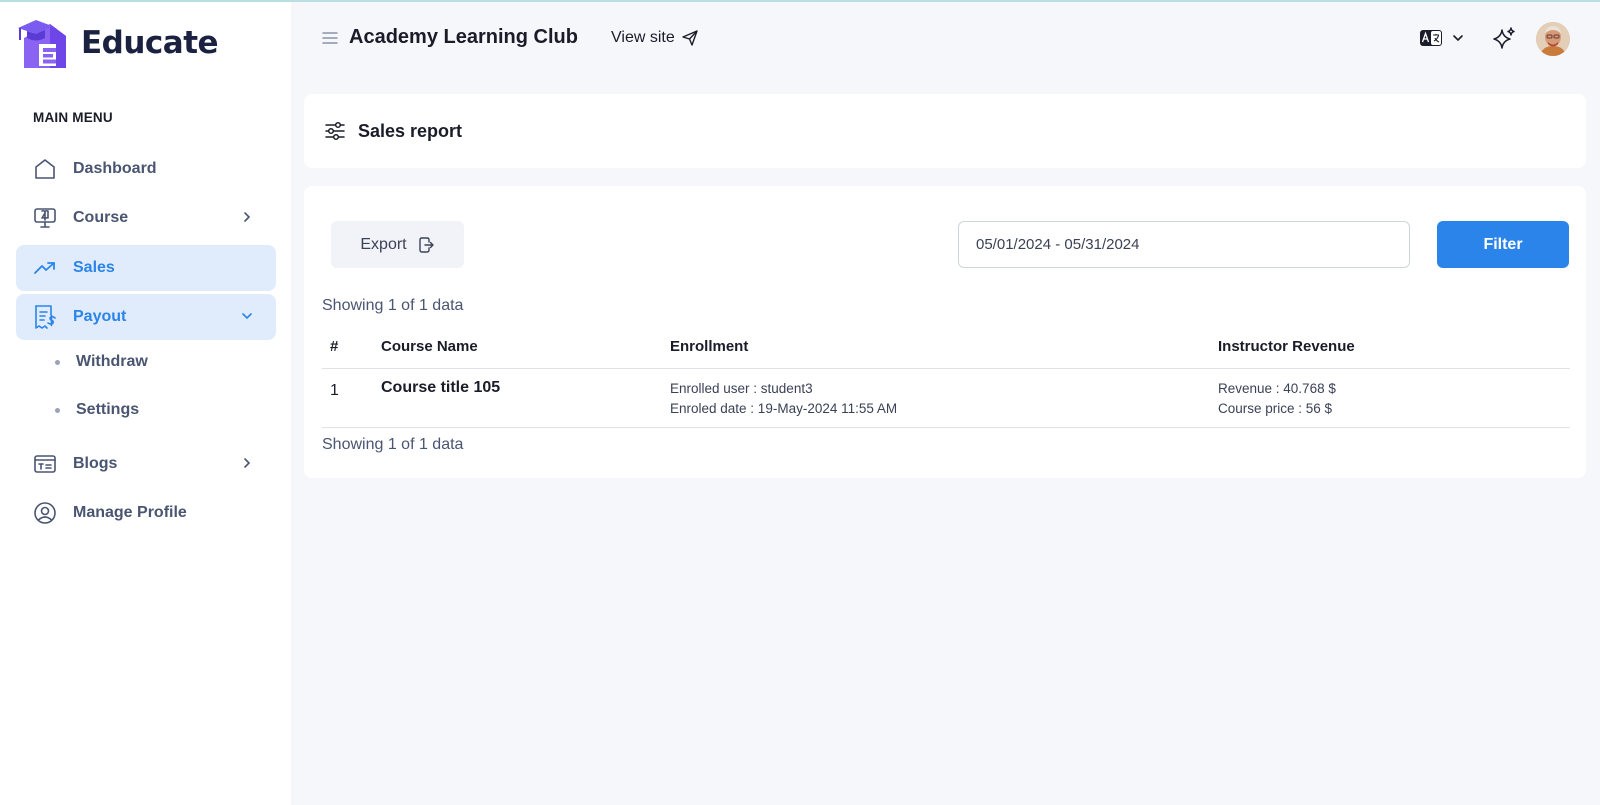  I want to click on enrolled-user: Enrolled user : student3, so click(741, 388).